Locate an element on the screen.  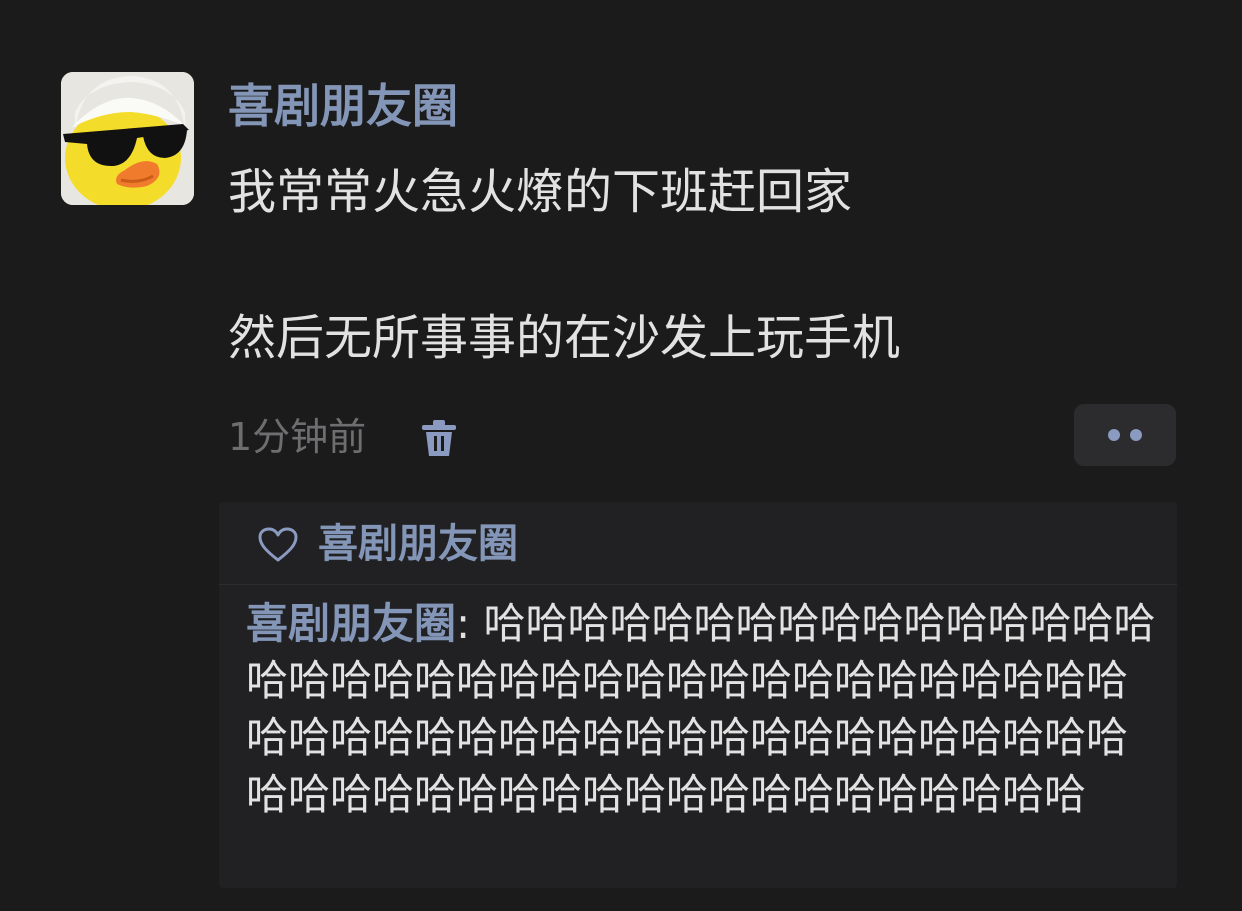
post-text-line-2: 然后无所事事的在沙发上玩手机 is located at coordinates (564, 338).